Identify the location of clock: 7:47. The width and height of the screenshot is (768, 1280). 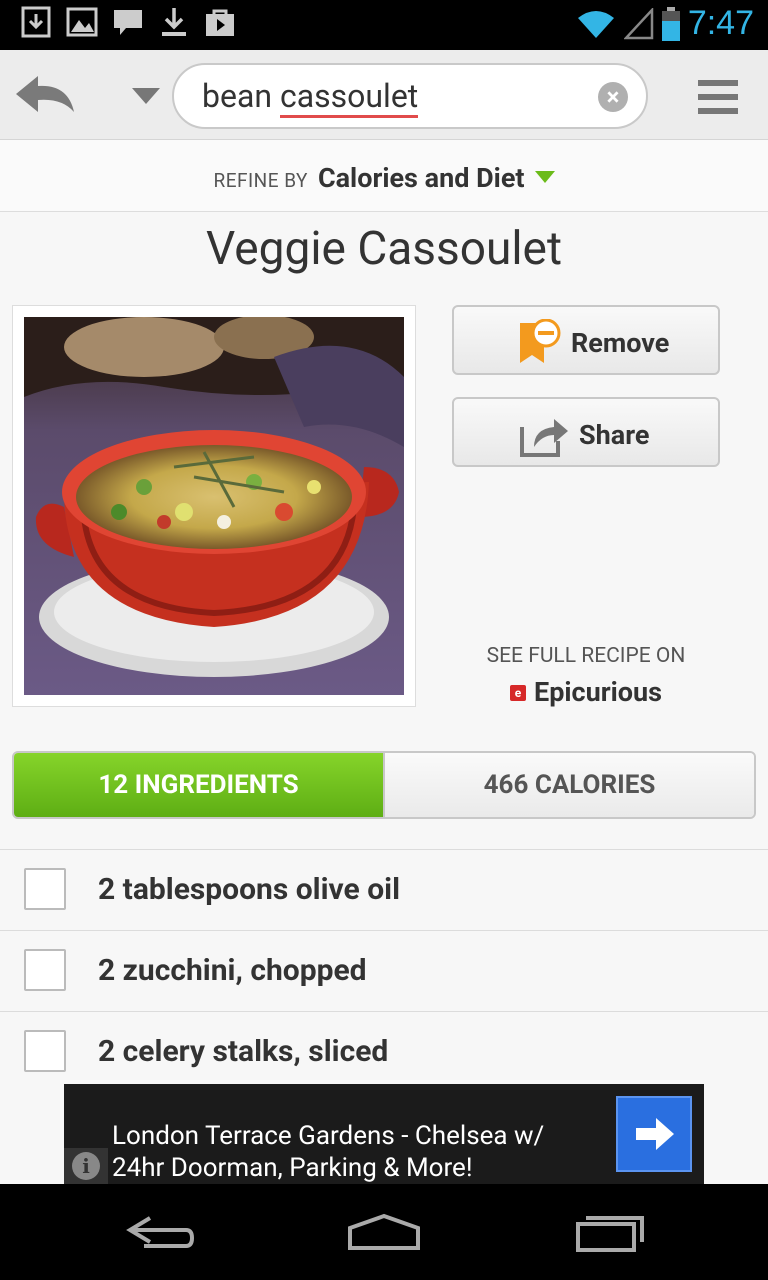
(720, 23).